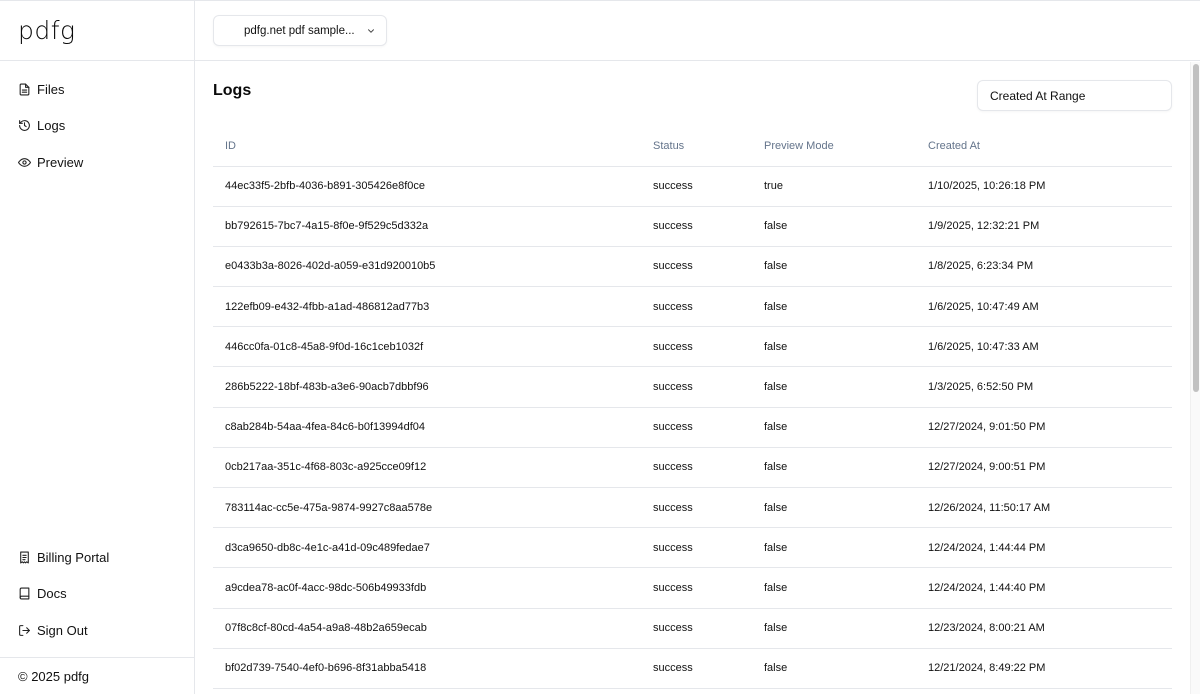  I want to click on sidebar-item-label: Files, so click(51, 89).